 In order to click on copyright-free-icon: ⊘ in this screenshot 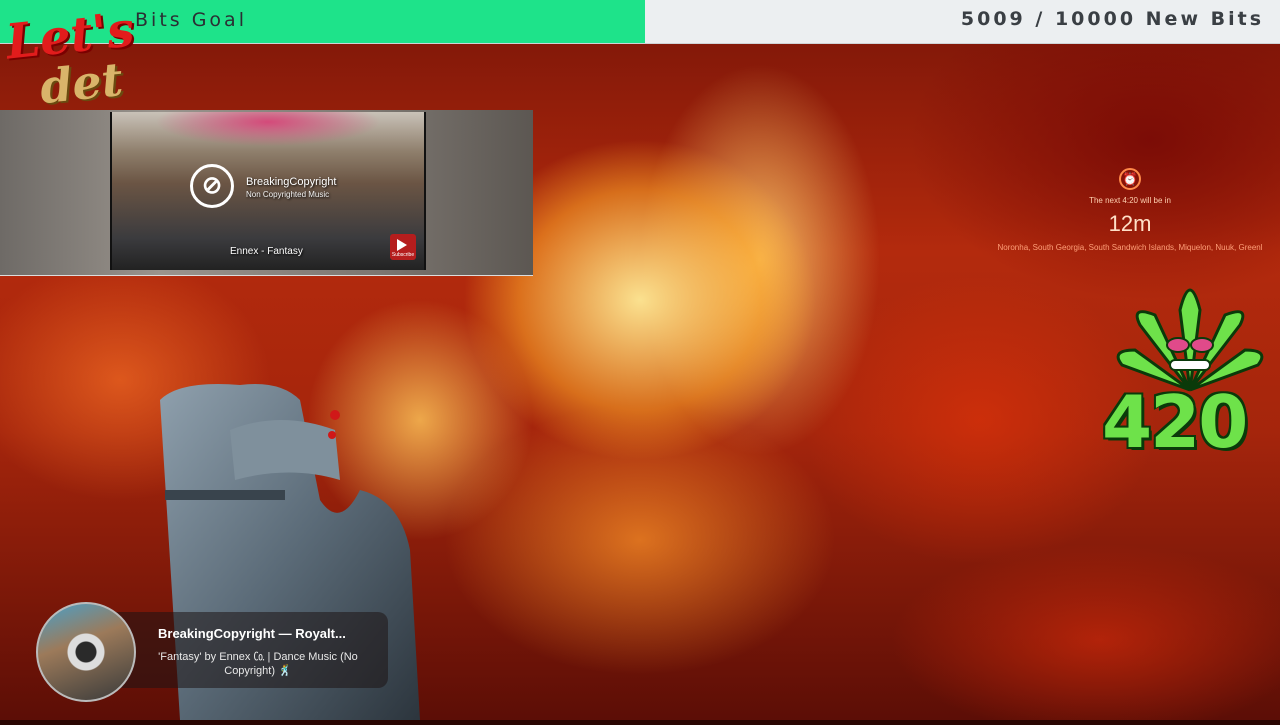, I will do `click(212, 186)`.